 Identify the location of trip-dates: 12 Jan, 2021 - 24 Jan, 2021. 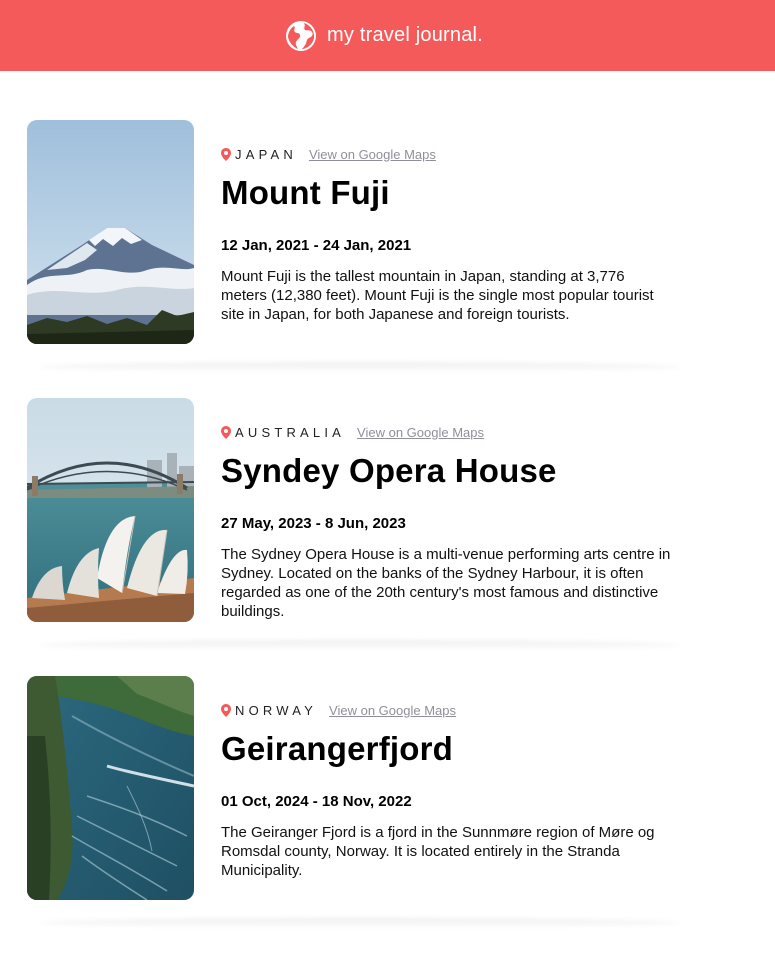
(316, 245).